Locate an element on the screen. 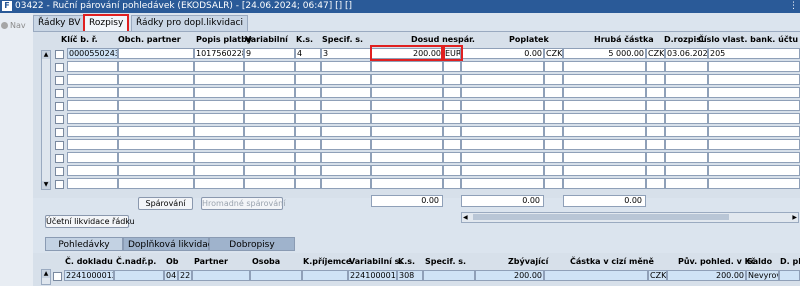 The width and height of the screenshot is (800, 286). cell-poplatek-mena: CZK is located at coordinates (553, 53).